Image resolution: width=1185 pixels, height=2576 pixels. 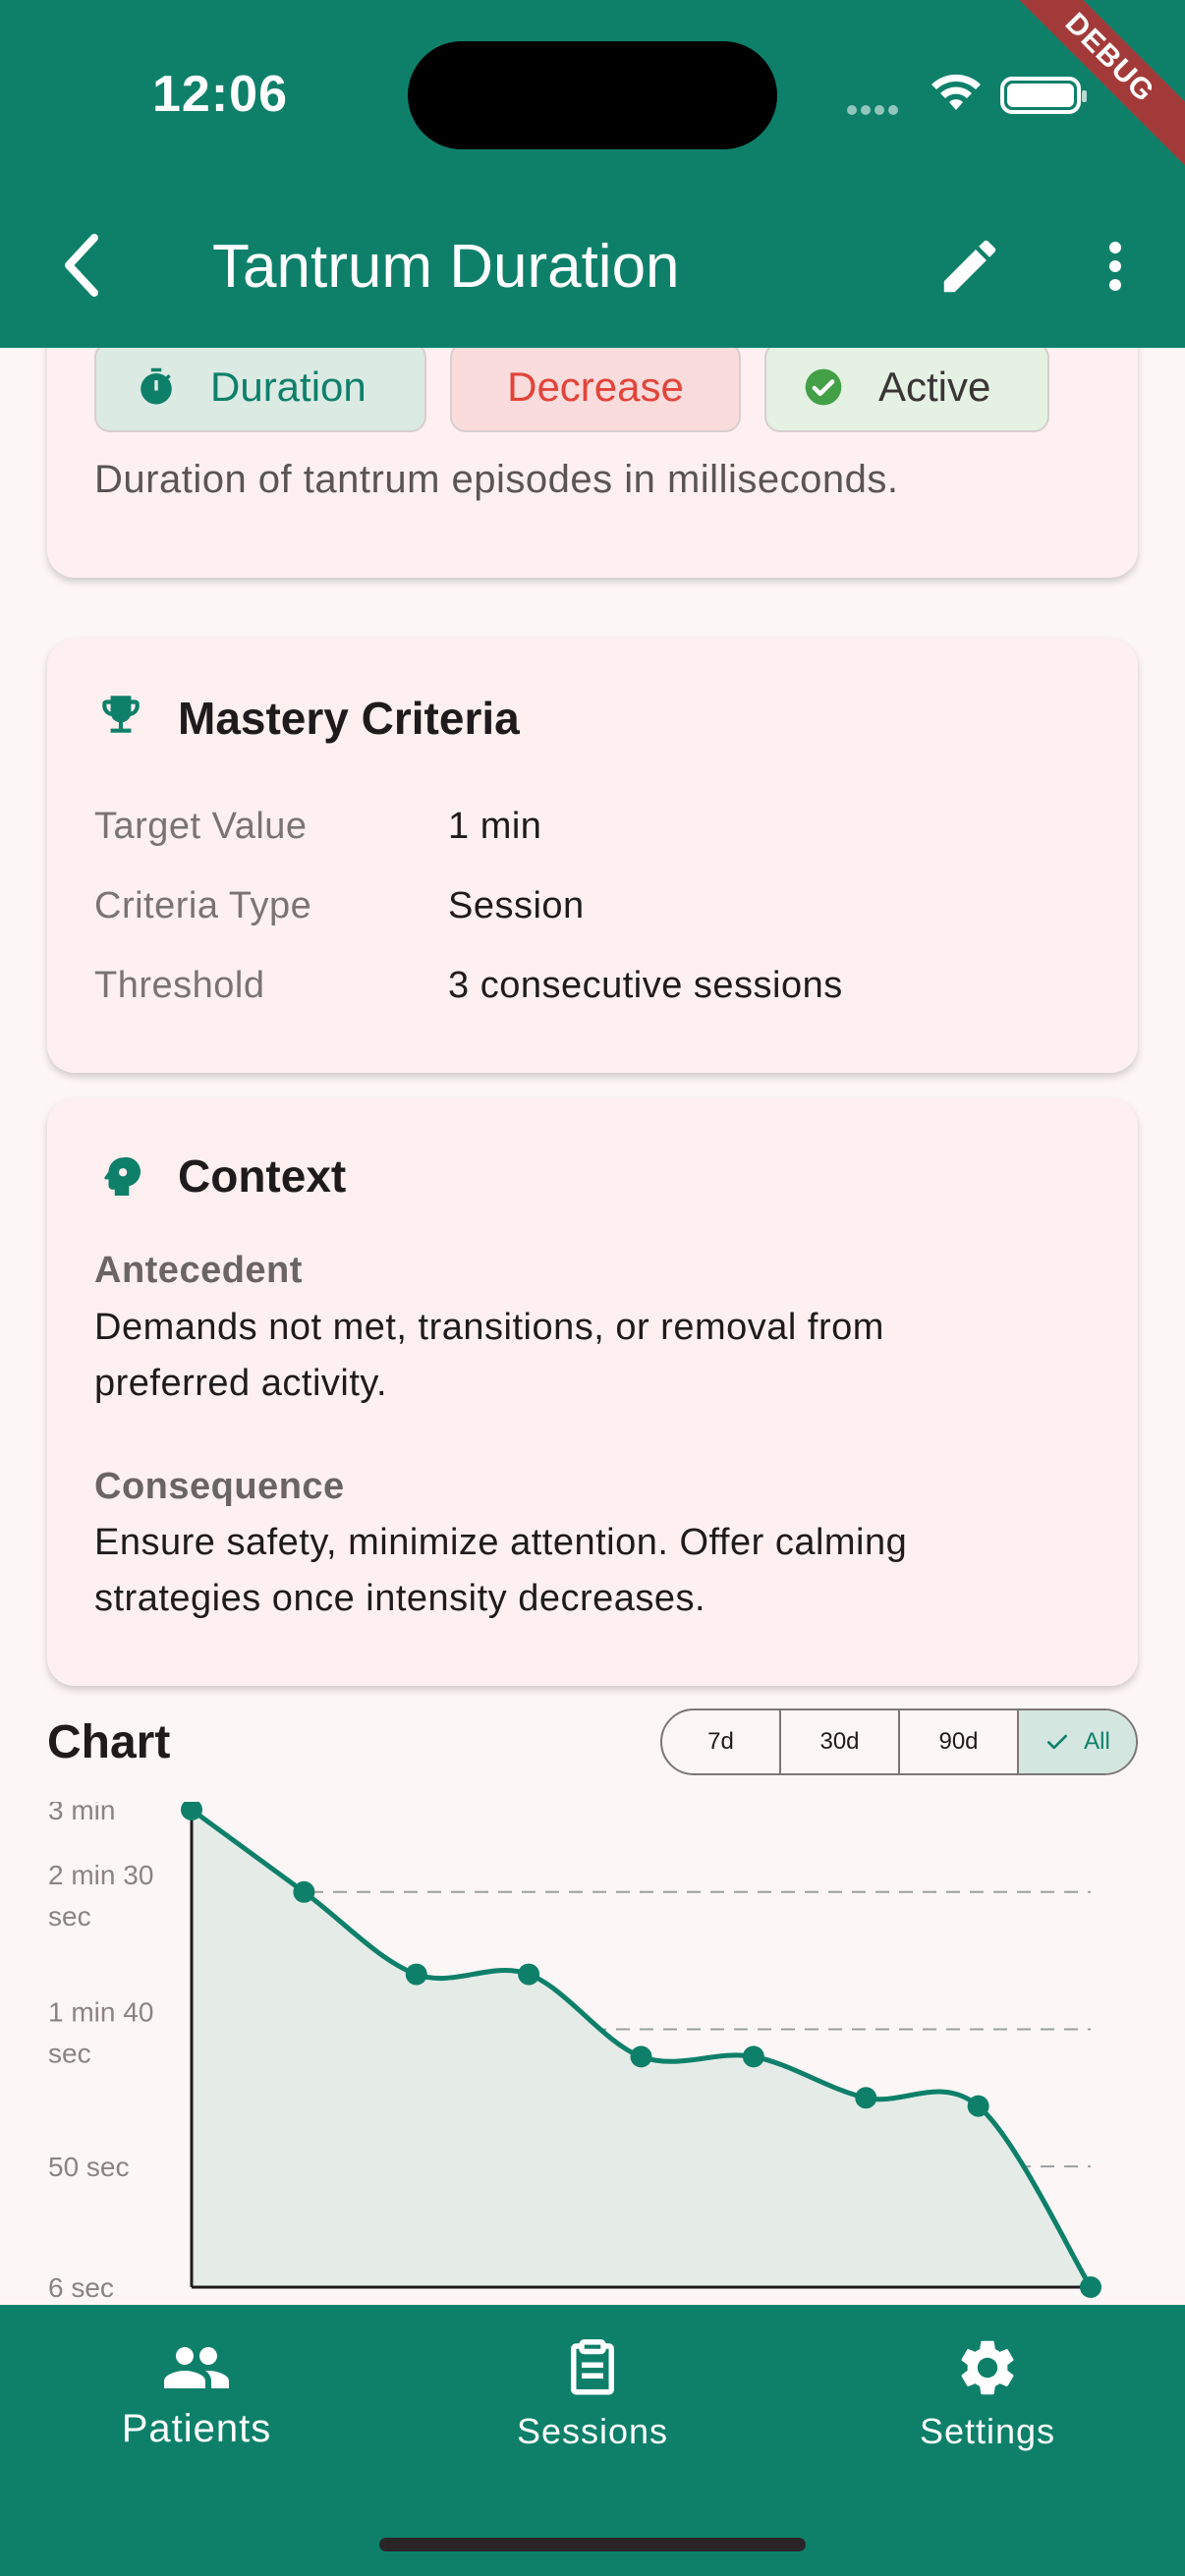 I want to click on debug-label: DEBUG, so click(x=1096, y=87).